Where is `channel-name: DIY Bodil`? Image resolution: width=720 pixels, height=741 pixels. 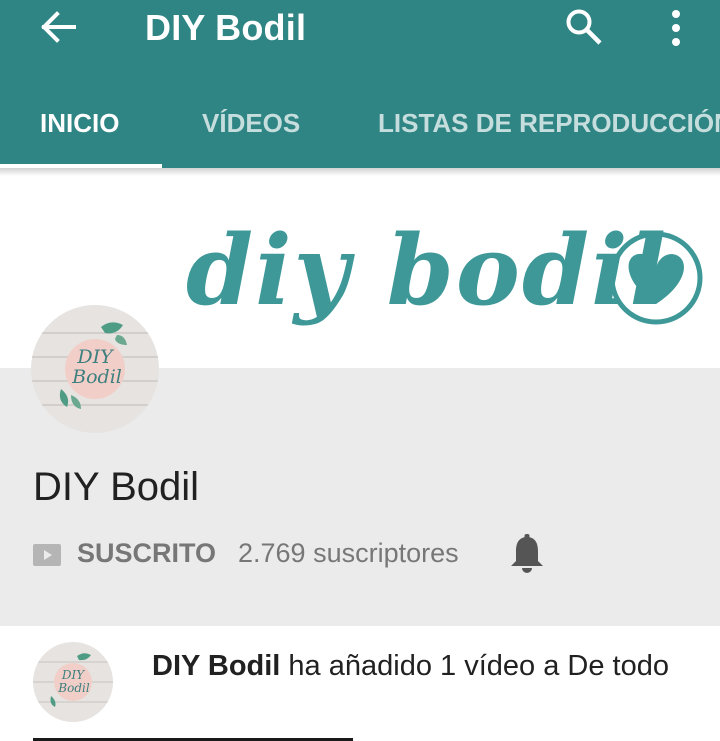 channel-name: DIY Bodil is located at coordinates (116, 487).